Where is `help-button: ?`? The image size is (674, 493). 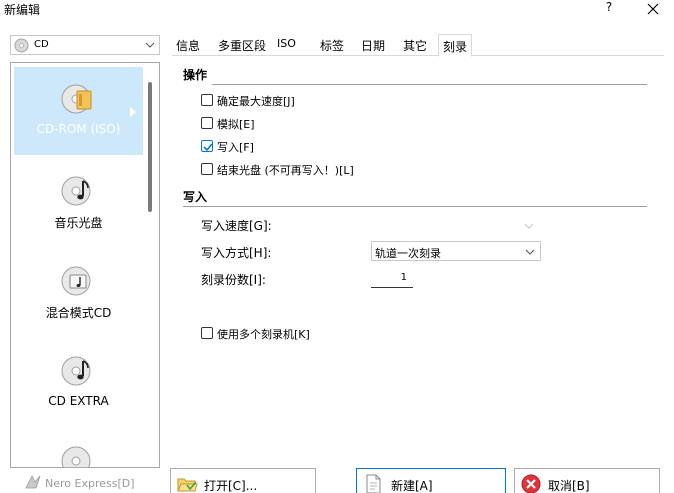
help-button: ? is located at coordinates (609, 9).